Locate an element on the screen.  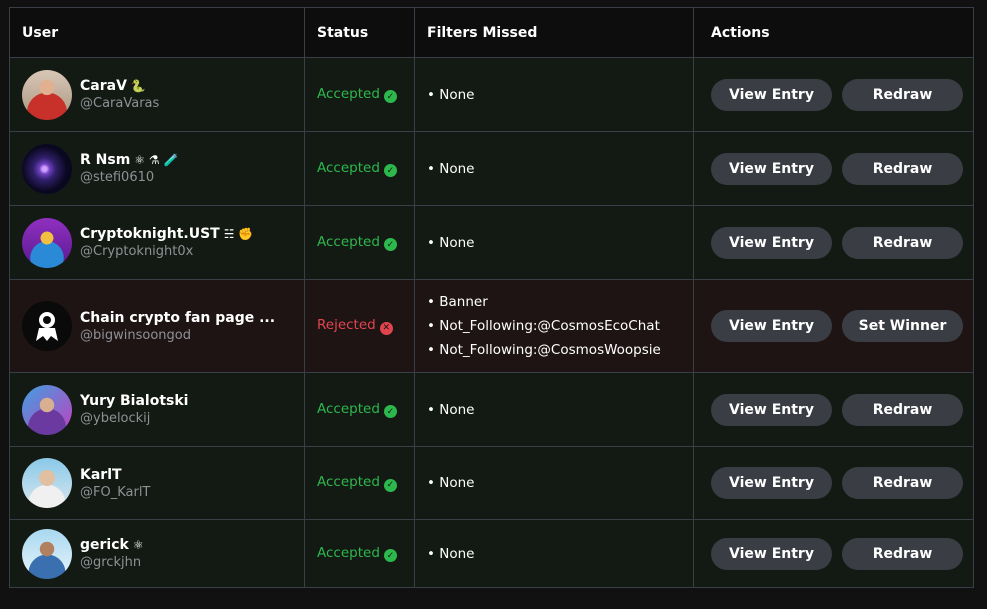
astronaut-icon is located at coordinates (47, 326).